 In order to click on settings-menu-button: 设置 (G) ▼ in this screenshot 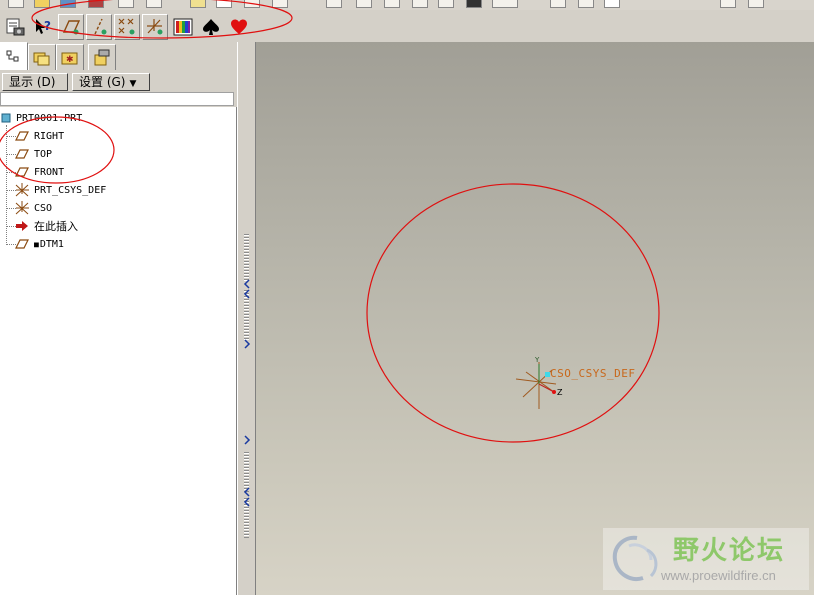, I will do `click(111, 82)`.